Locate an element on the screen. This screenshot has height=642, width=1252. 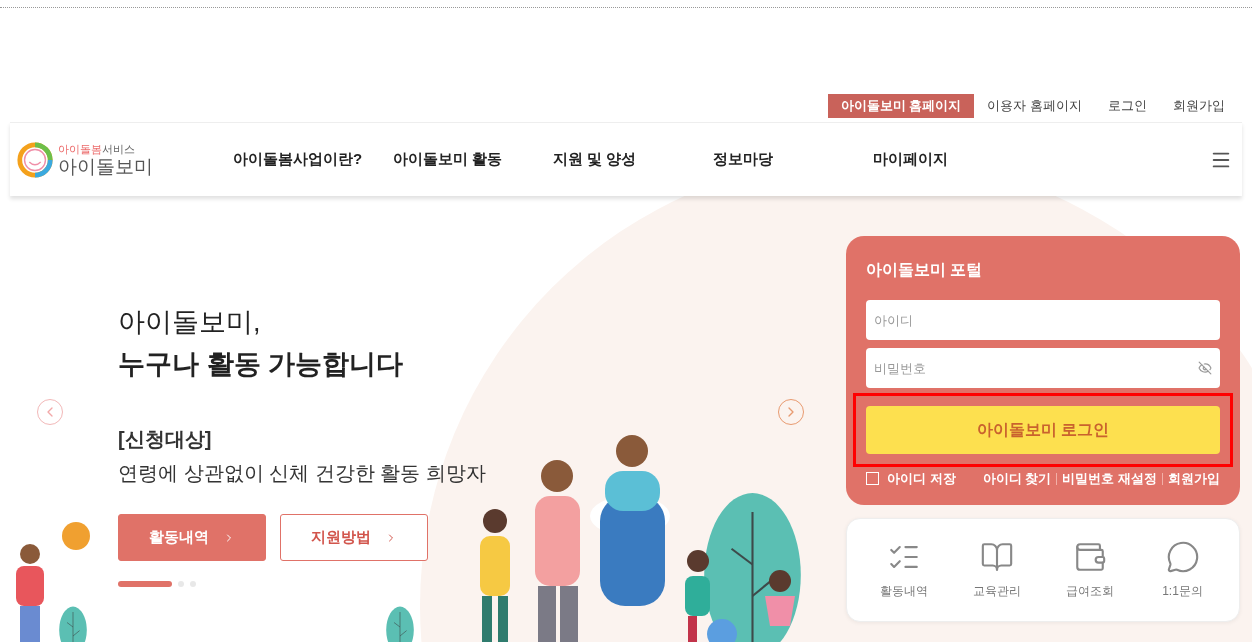
hero-headline: 아이돌보미, is located at coordinates (190, 322).